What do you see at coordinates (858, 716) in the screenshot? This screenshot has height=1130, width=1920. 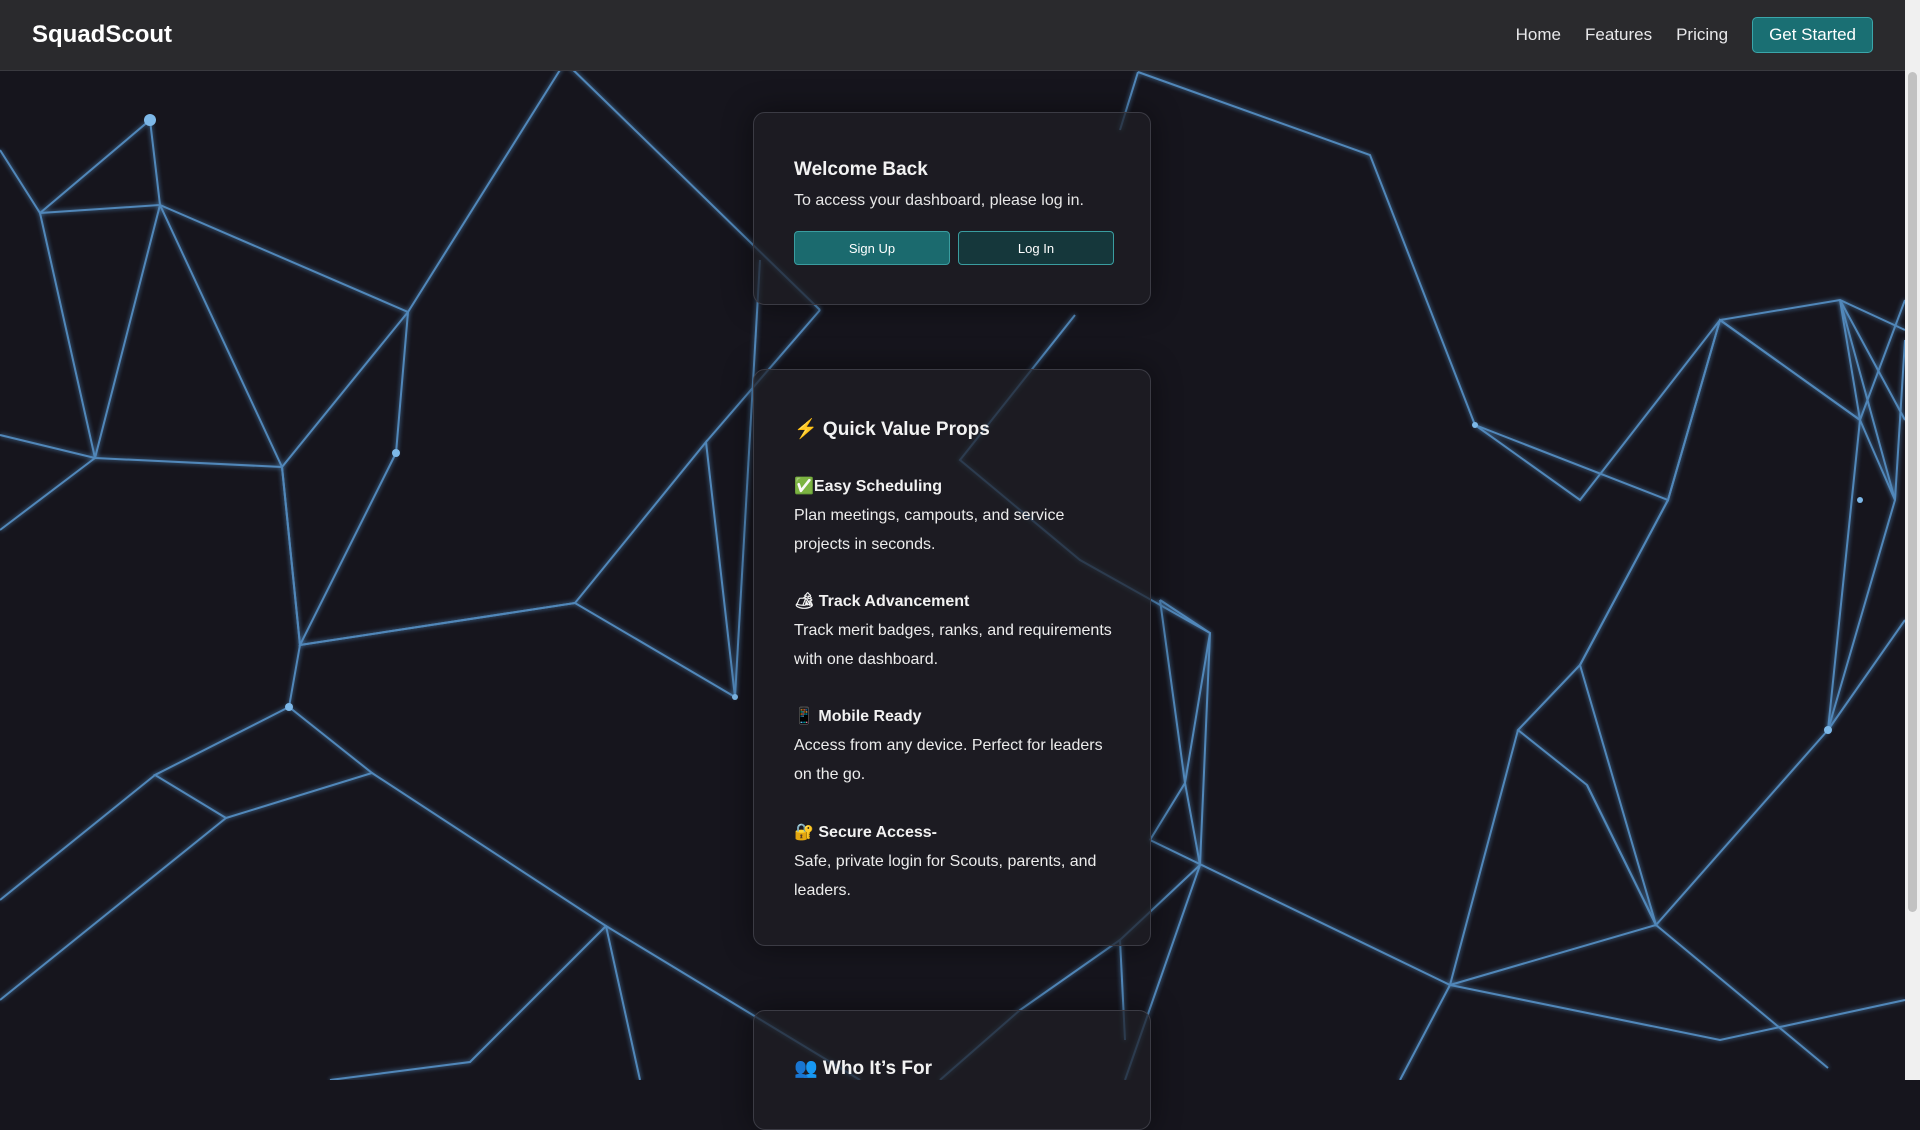 I see `feature-title: 📱 Mobile Ready` at bounding box center [858, 716].